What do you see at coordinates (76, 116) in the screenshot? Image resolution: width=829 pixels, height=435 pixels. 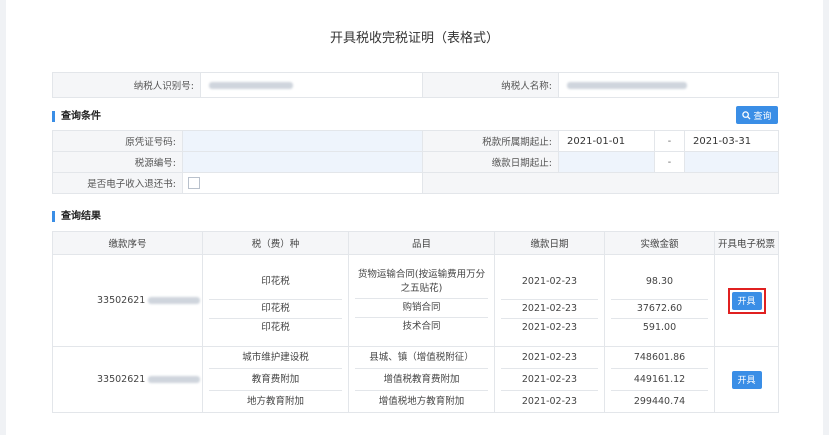 I see `query-conditions-heading: 查询条件` at bounding box center [76, 116].